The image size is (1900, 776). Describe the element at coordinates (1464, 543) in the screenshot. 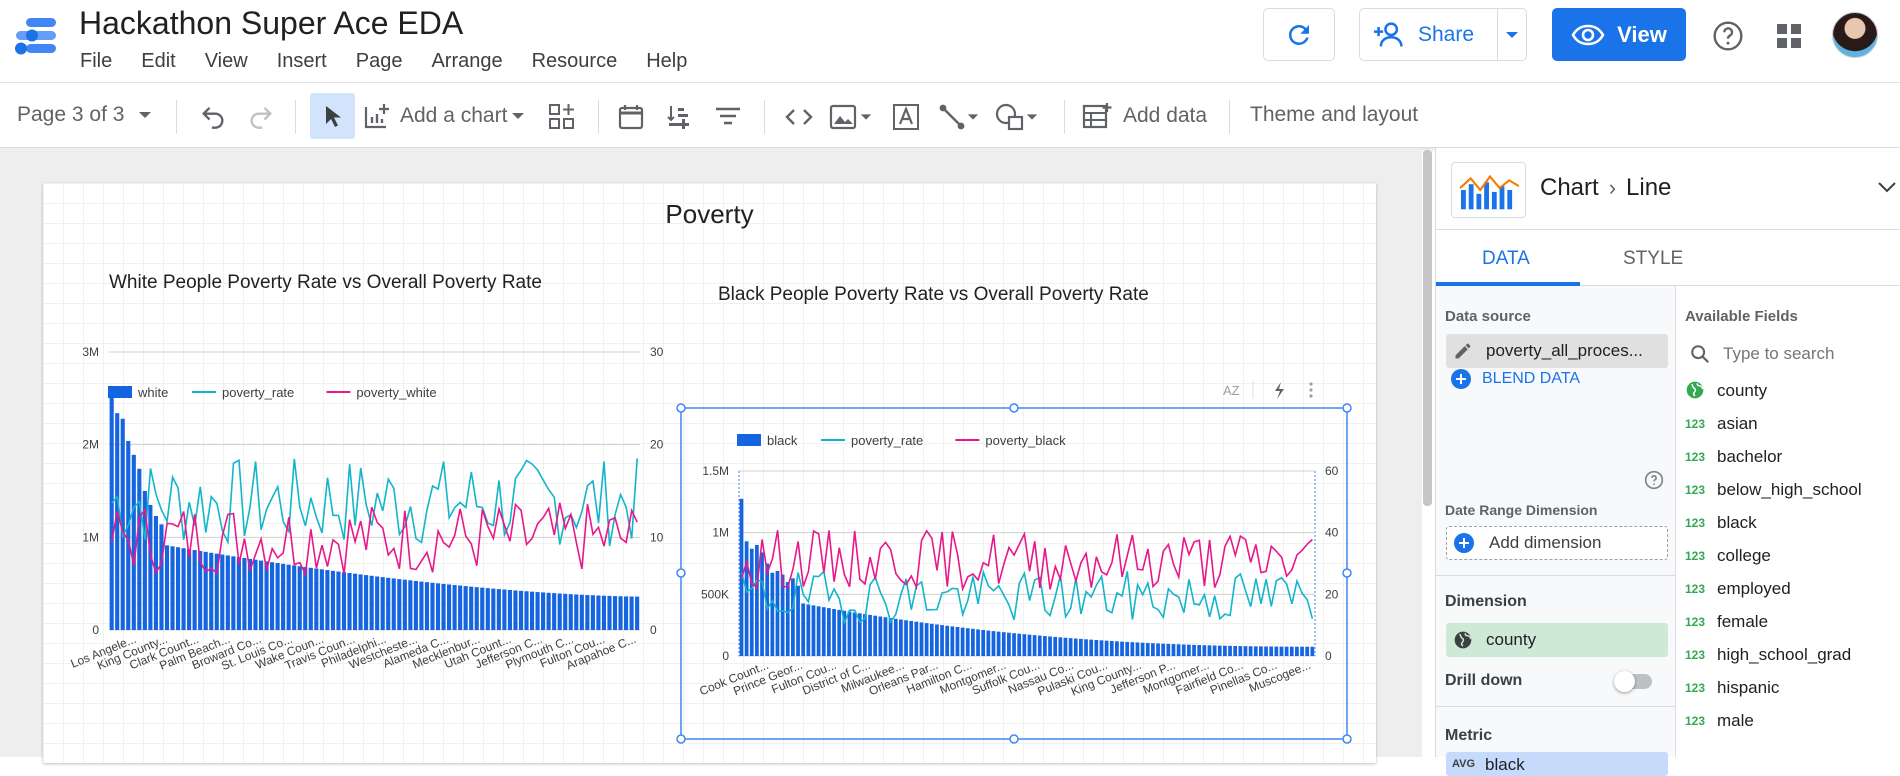

I see `add-circle-icon` at that location.